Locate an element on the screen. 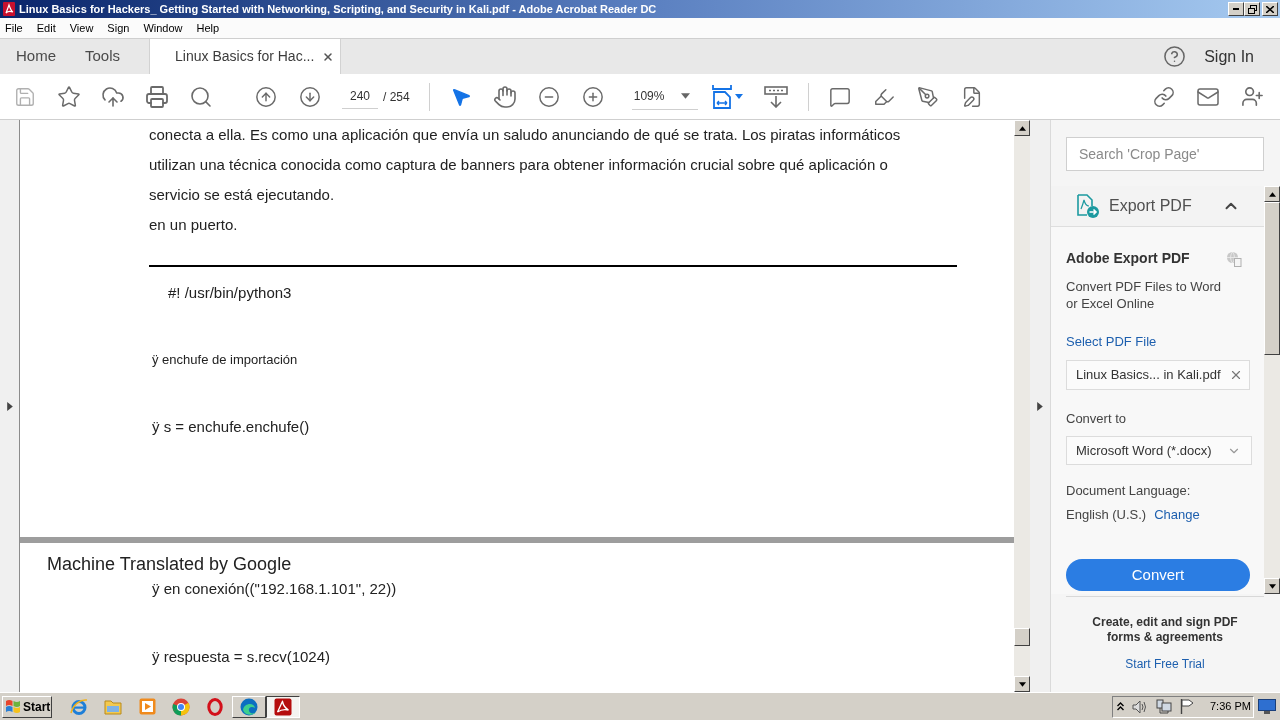 The height and width of the screenshot is (720, 1280). menu-item: Window is located at coordinates (163, 28).